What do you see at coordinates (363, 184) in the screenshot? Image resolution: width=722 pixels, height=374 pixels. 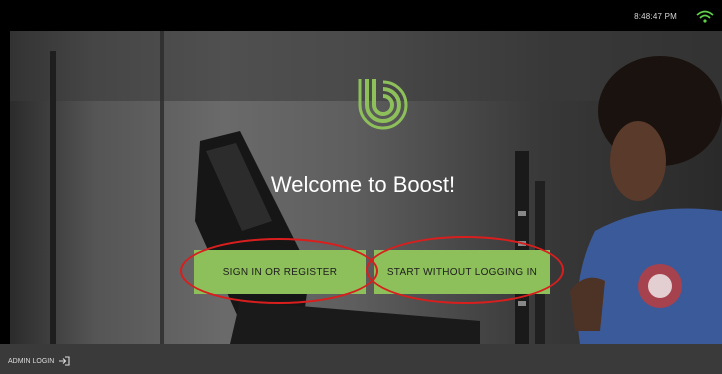 I see `welcome-title: Welcome to Boost!` at bounding box center [363, 184].